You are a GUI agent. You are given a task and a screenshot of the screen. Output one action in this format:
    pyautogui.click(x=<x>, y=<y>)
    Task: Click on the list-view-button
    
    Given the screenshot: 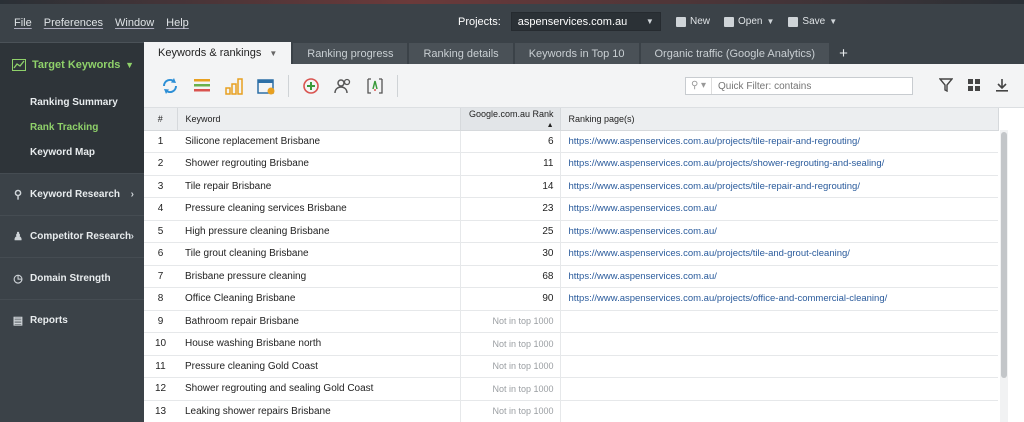 What is the action you would take?
    pyautogui.click(x=202, y=86)
    